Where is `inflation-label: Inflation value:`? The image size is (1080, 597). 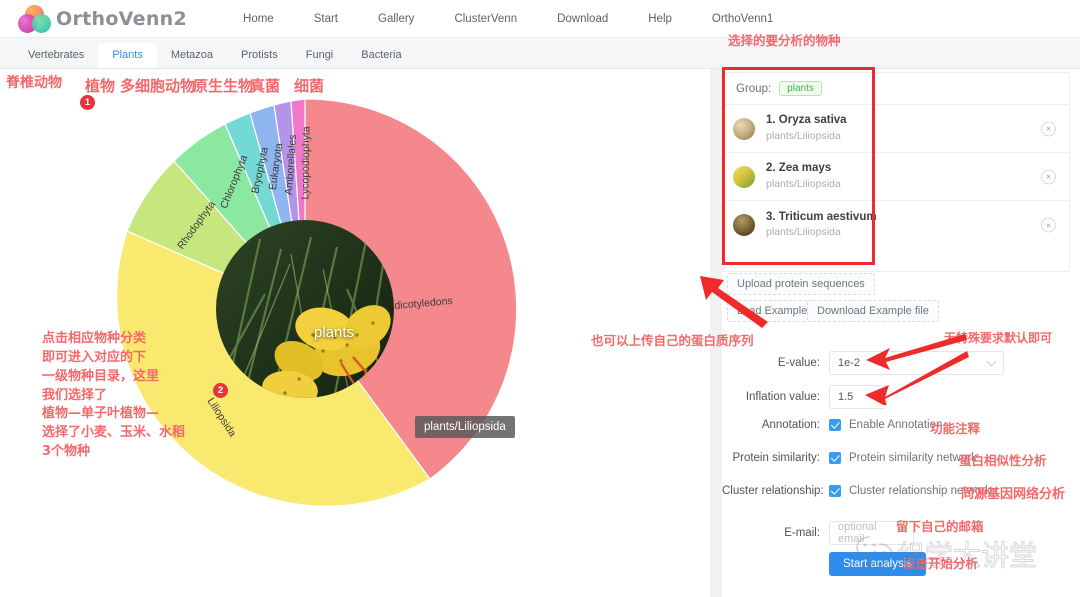 inflation-label: Inflation value: is located at coordinates (782, 397).